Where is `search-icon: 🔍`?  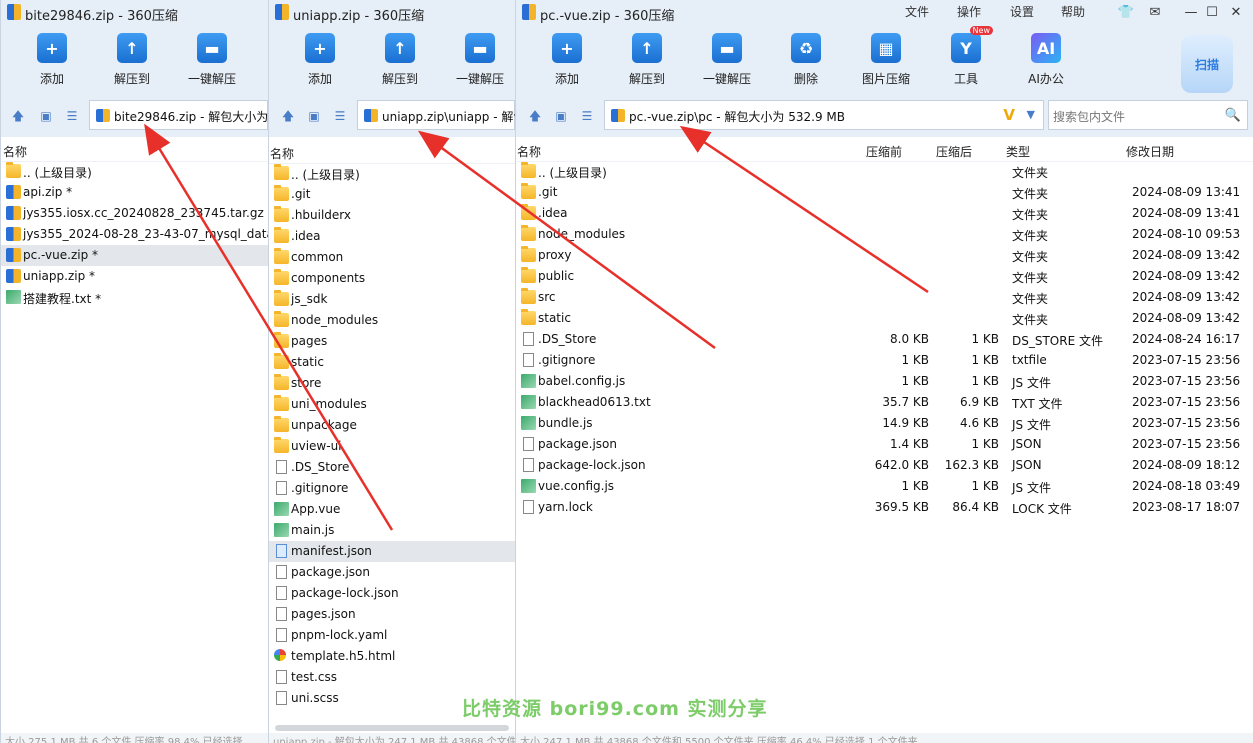 search-icon: 🔍 is located at coordinates (1233, 115).